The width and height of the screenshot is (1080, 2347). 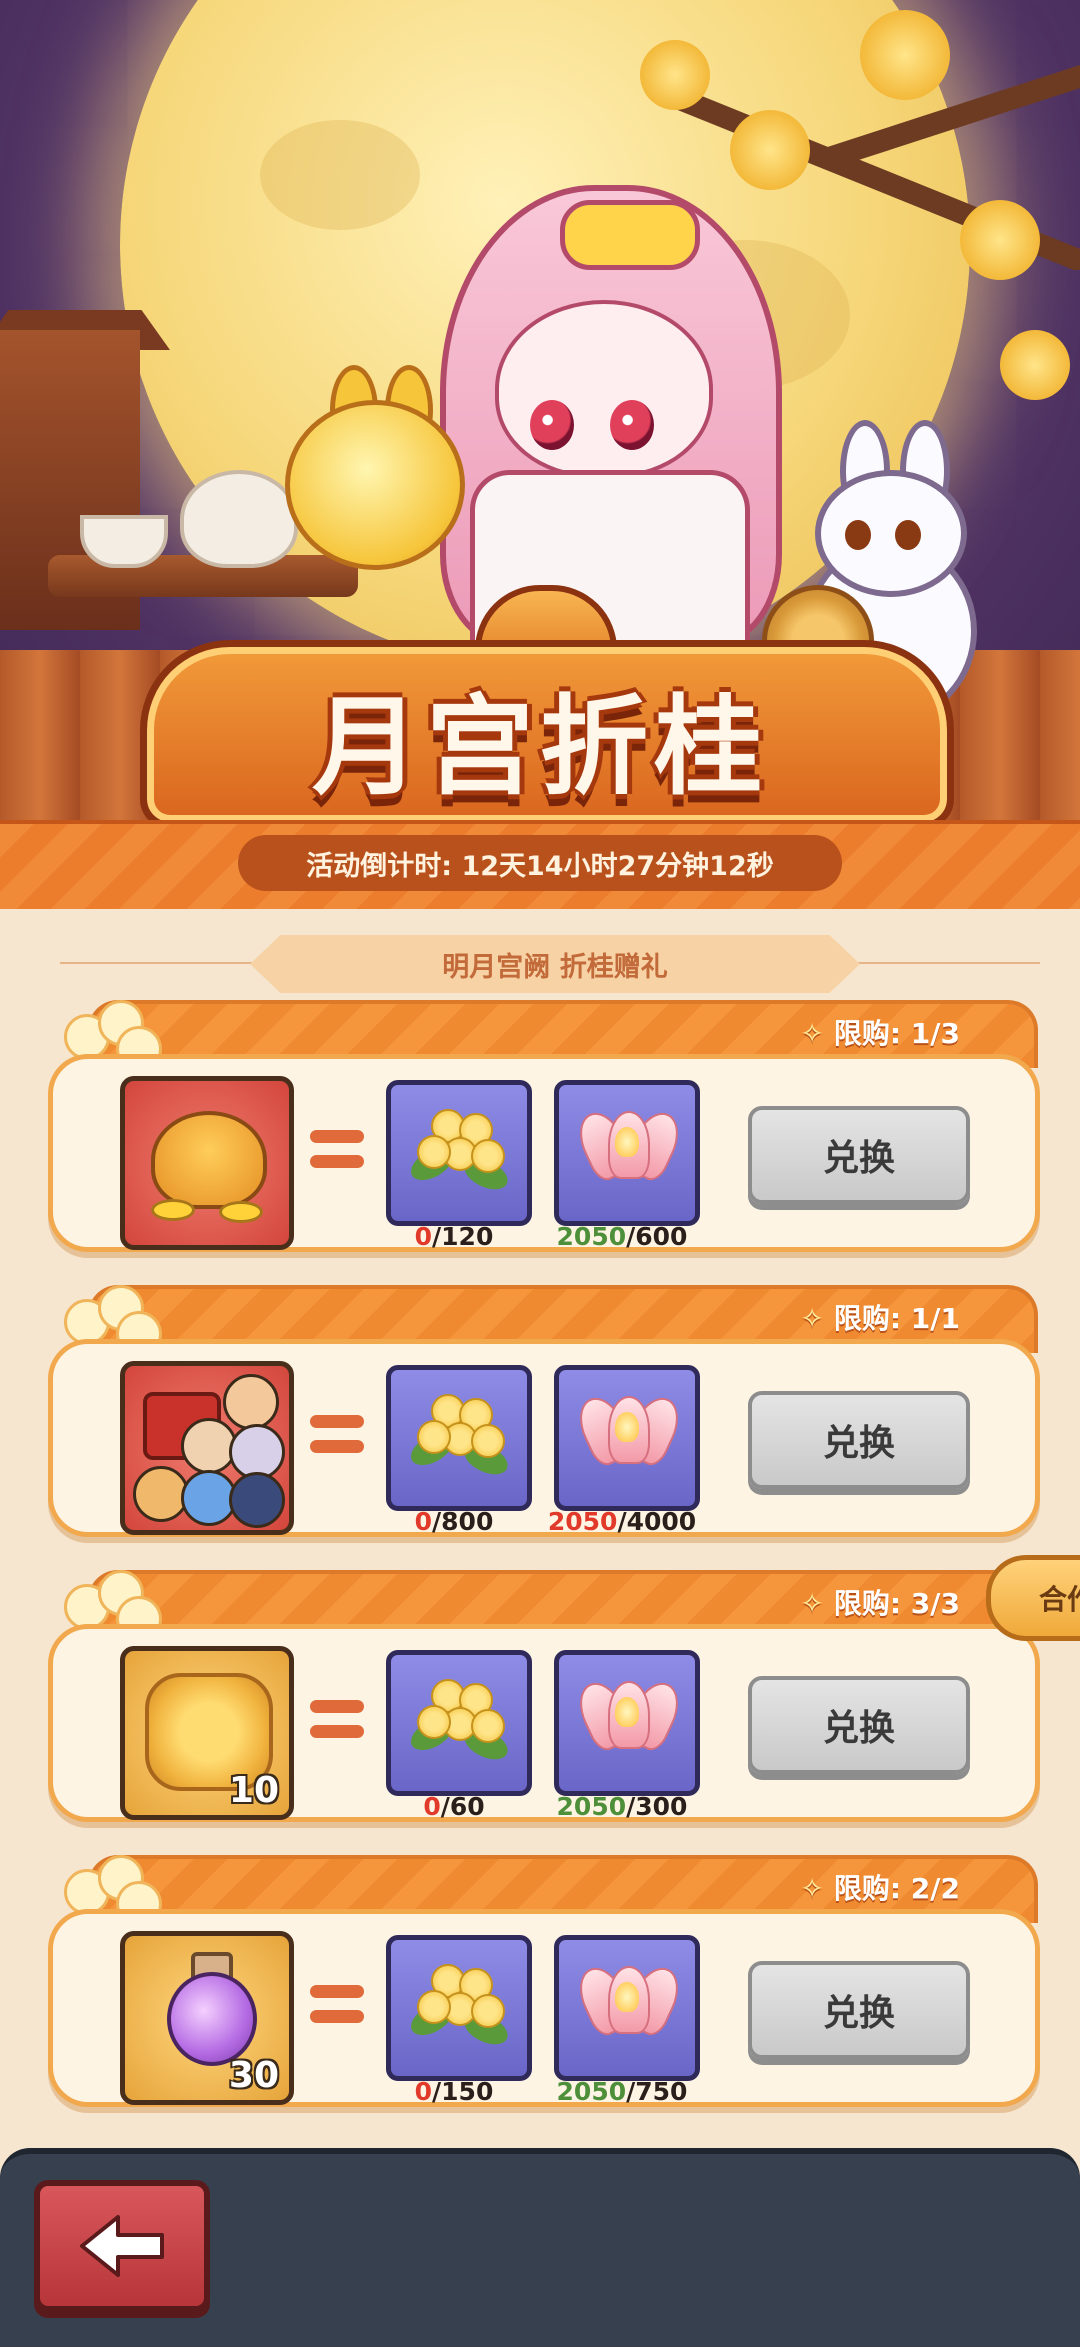 I want to click on material-count: 0/800, so click(x=454, y=1521).